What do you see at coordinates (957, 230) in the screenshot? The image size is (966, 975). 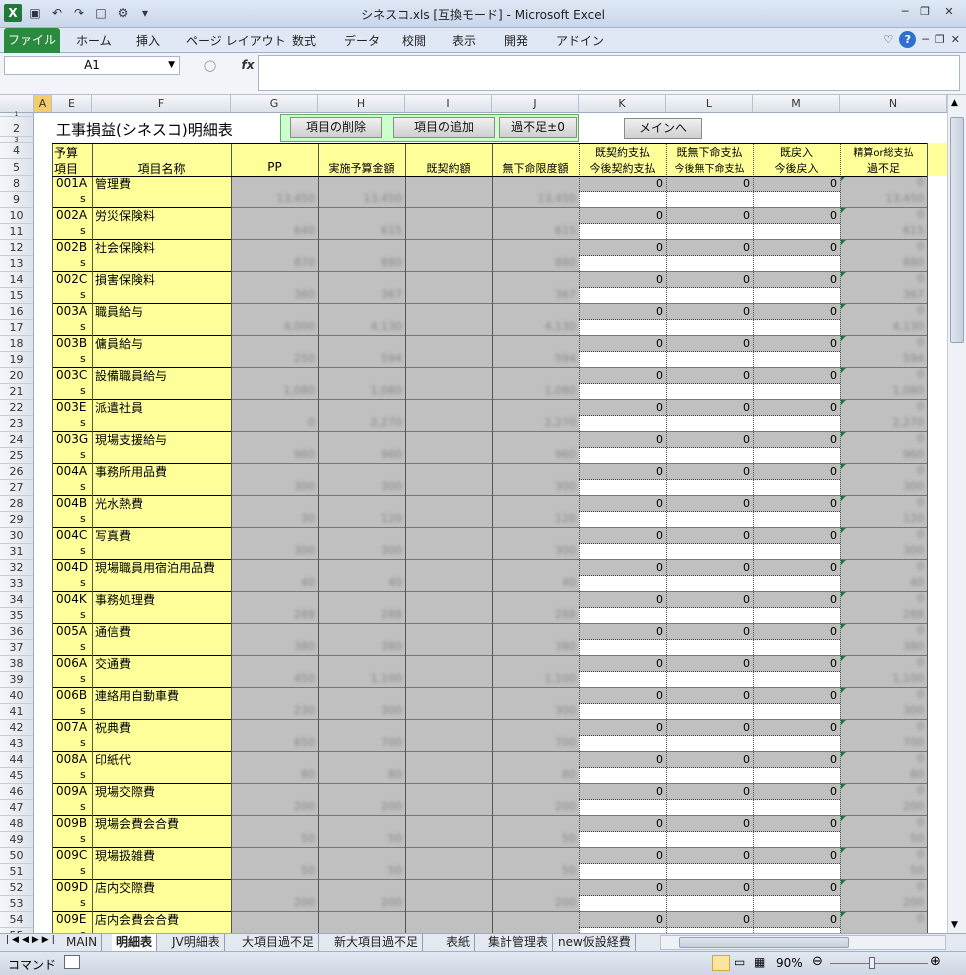 I see `vertical-scroll-thumb` at bounding box center [957, 230].